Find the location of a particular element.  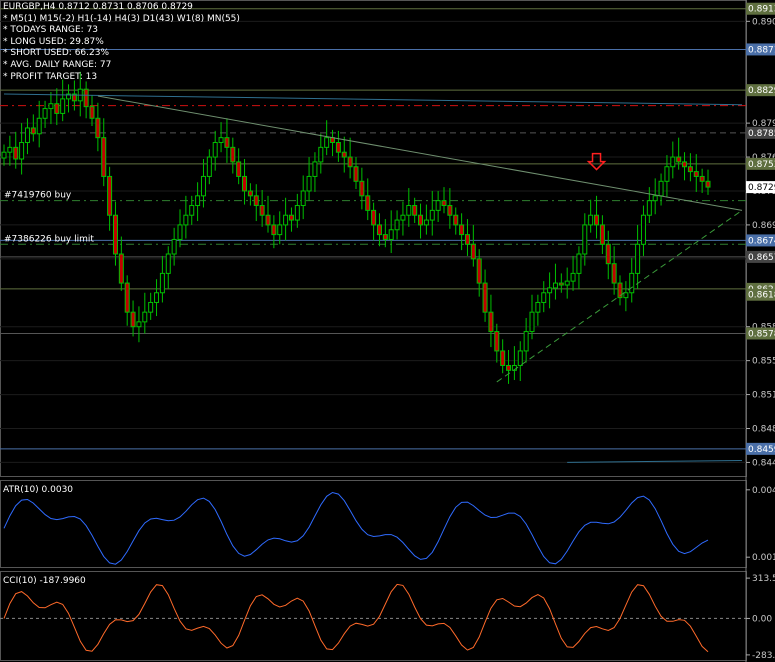

price-tag-label: 0.8871 is located at coordinates (761, 50).